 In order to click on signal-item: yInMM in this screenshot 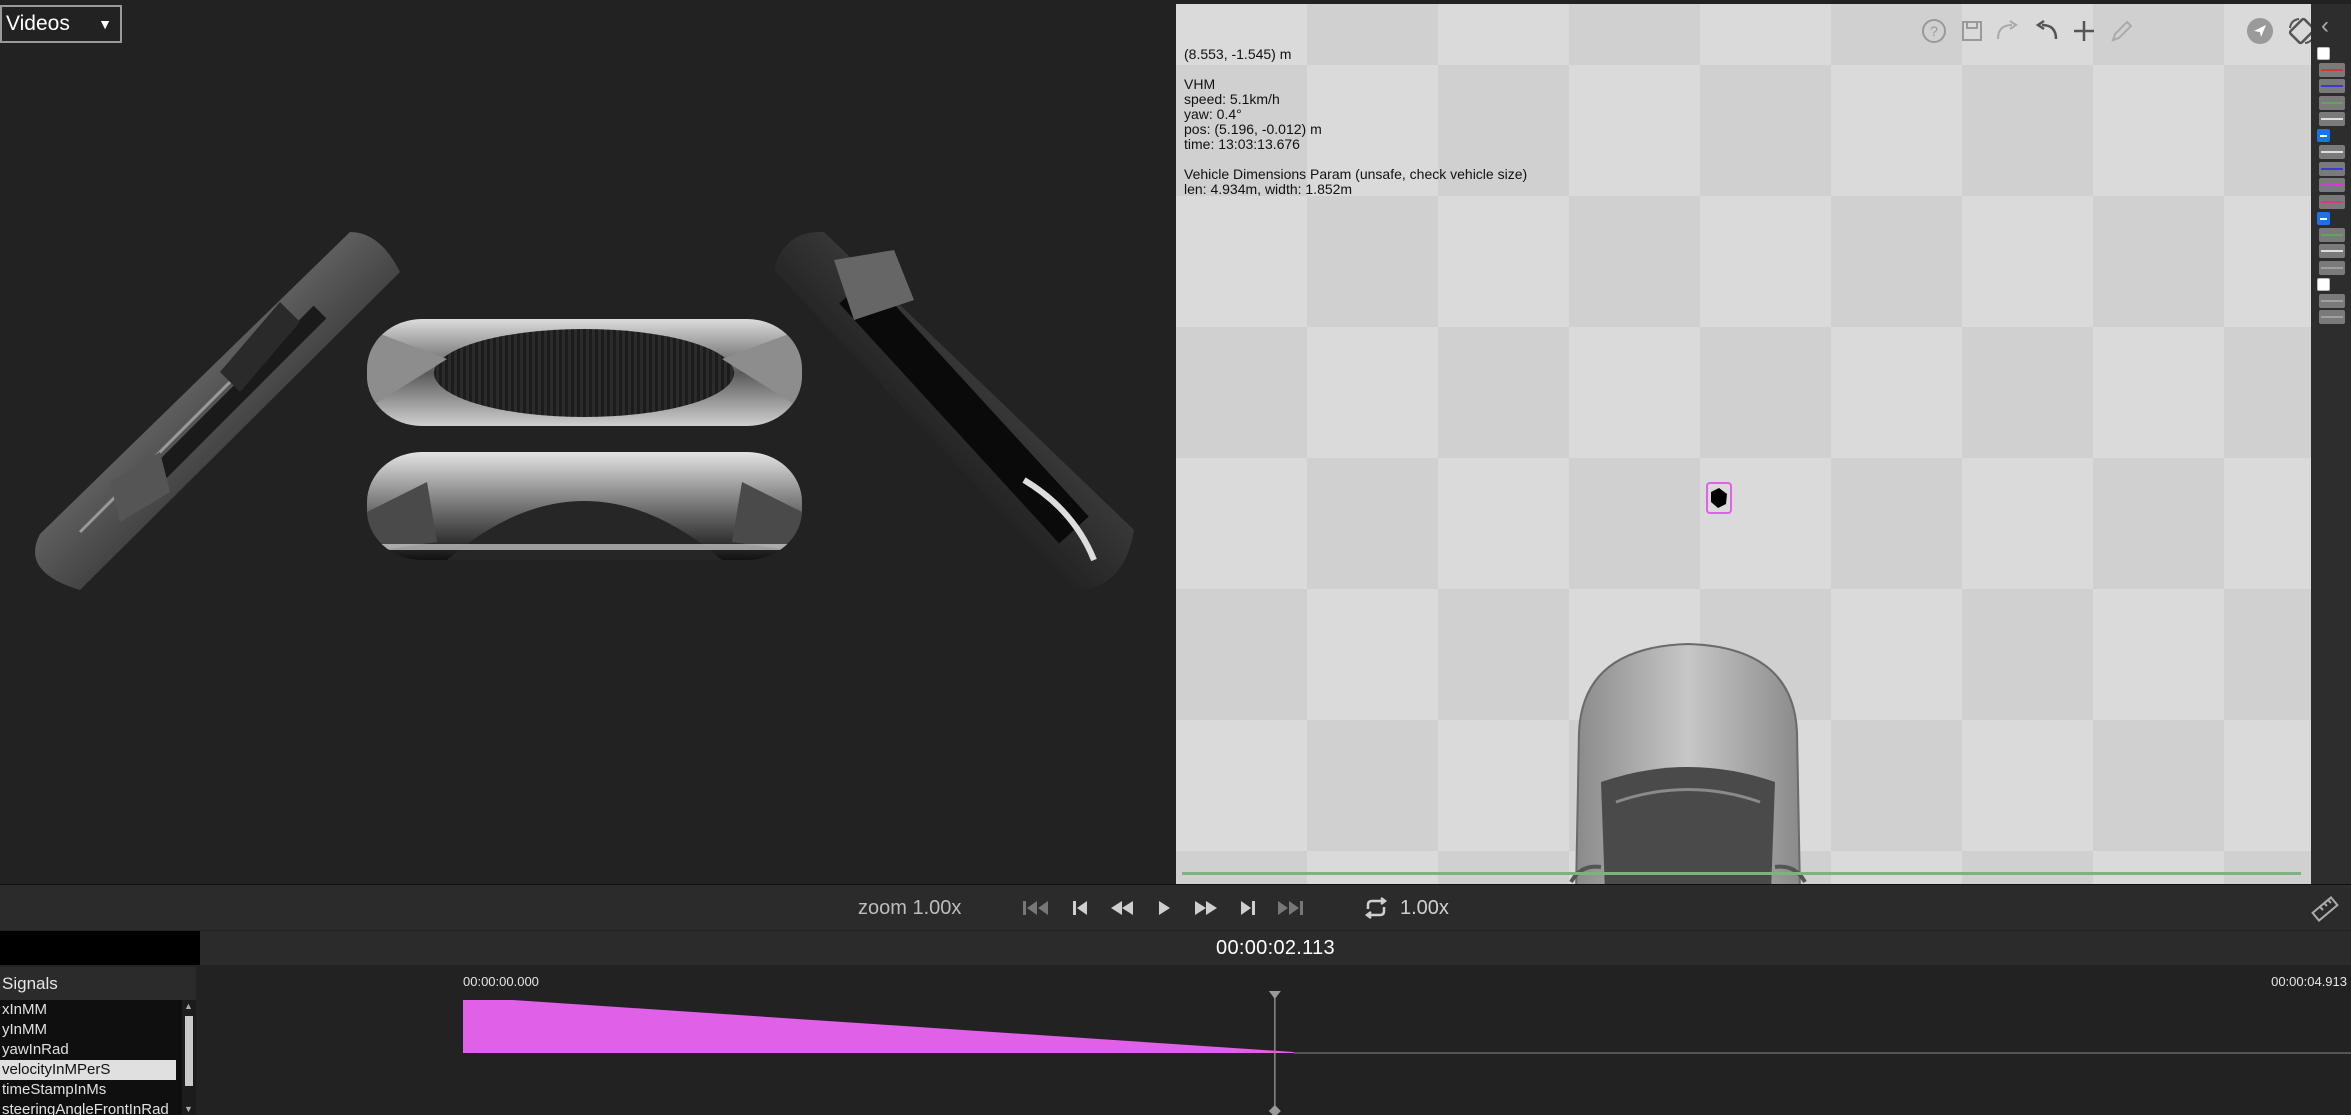, I will do `click(88, 1030)`.